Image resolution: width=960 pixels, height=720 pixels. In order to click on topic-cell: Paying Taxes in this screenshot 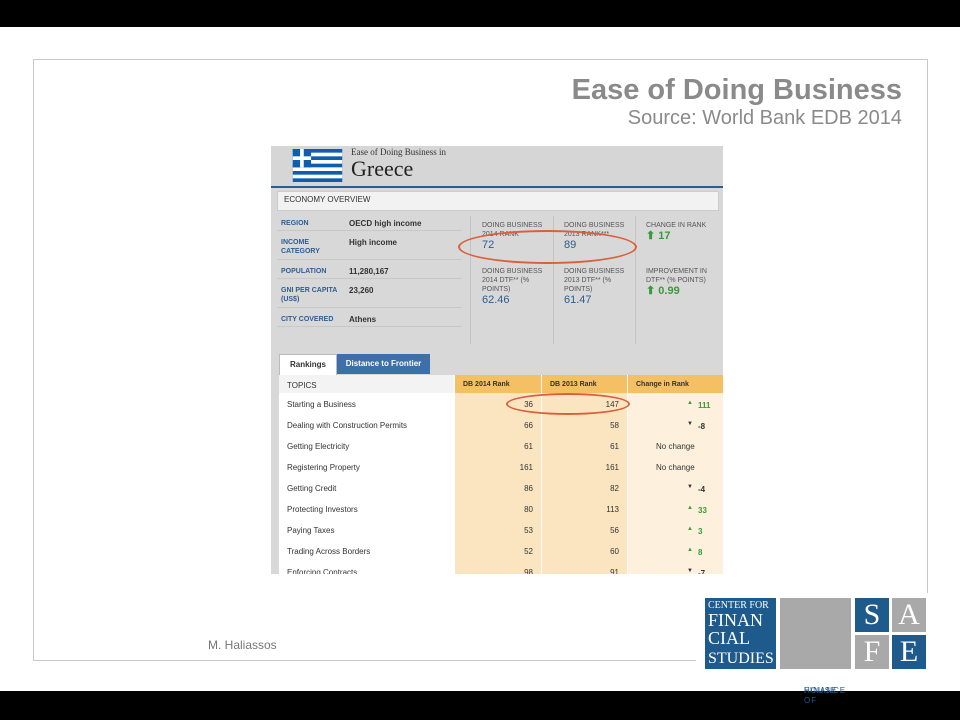, I will do `click(366, 530)`.